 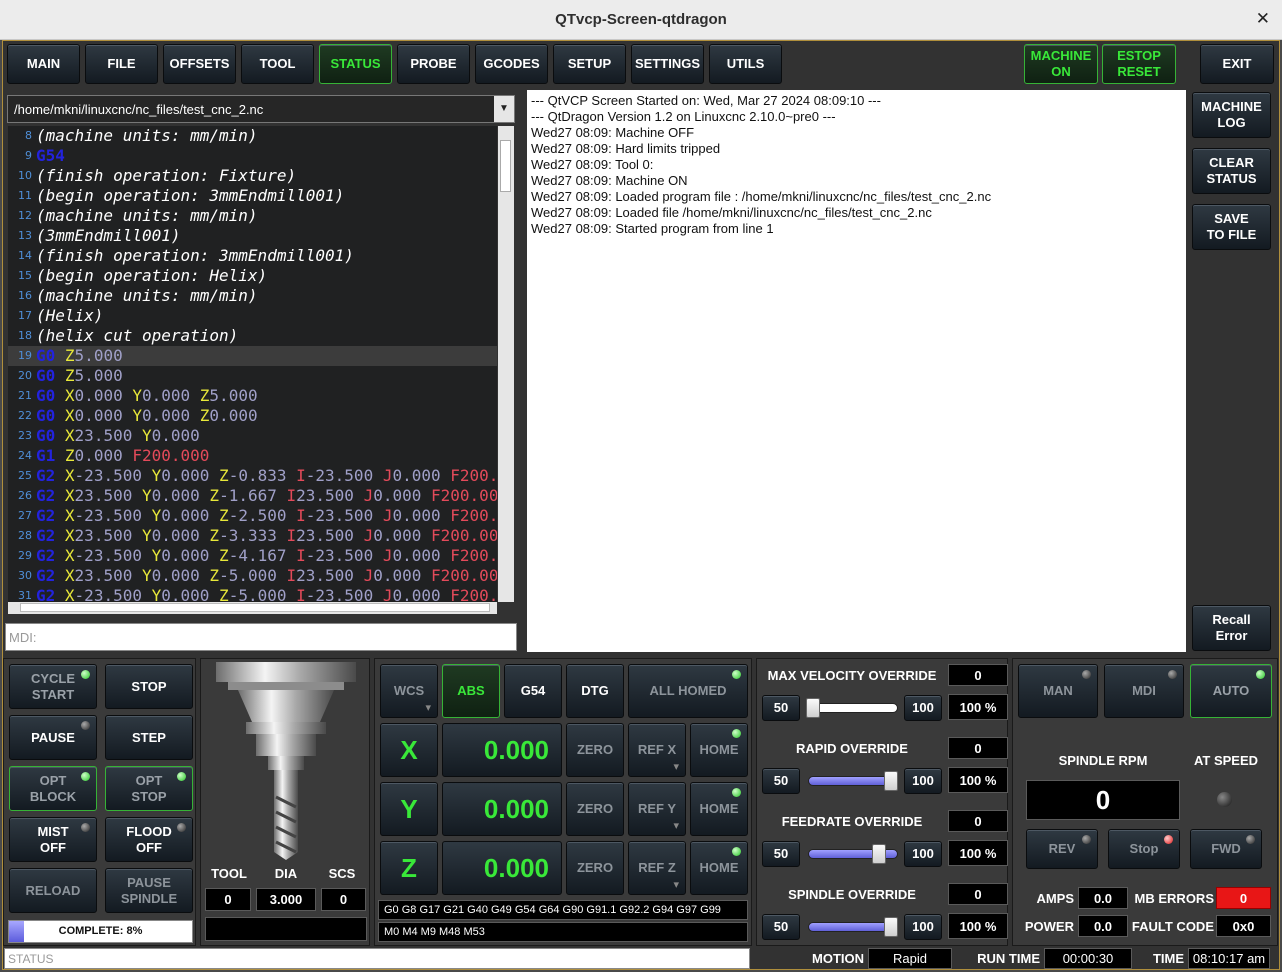 I want to click on opt-block-button: OPT BLOCK, so click(x=53, y=788).